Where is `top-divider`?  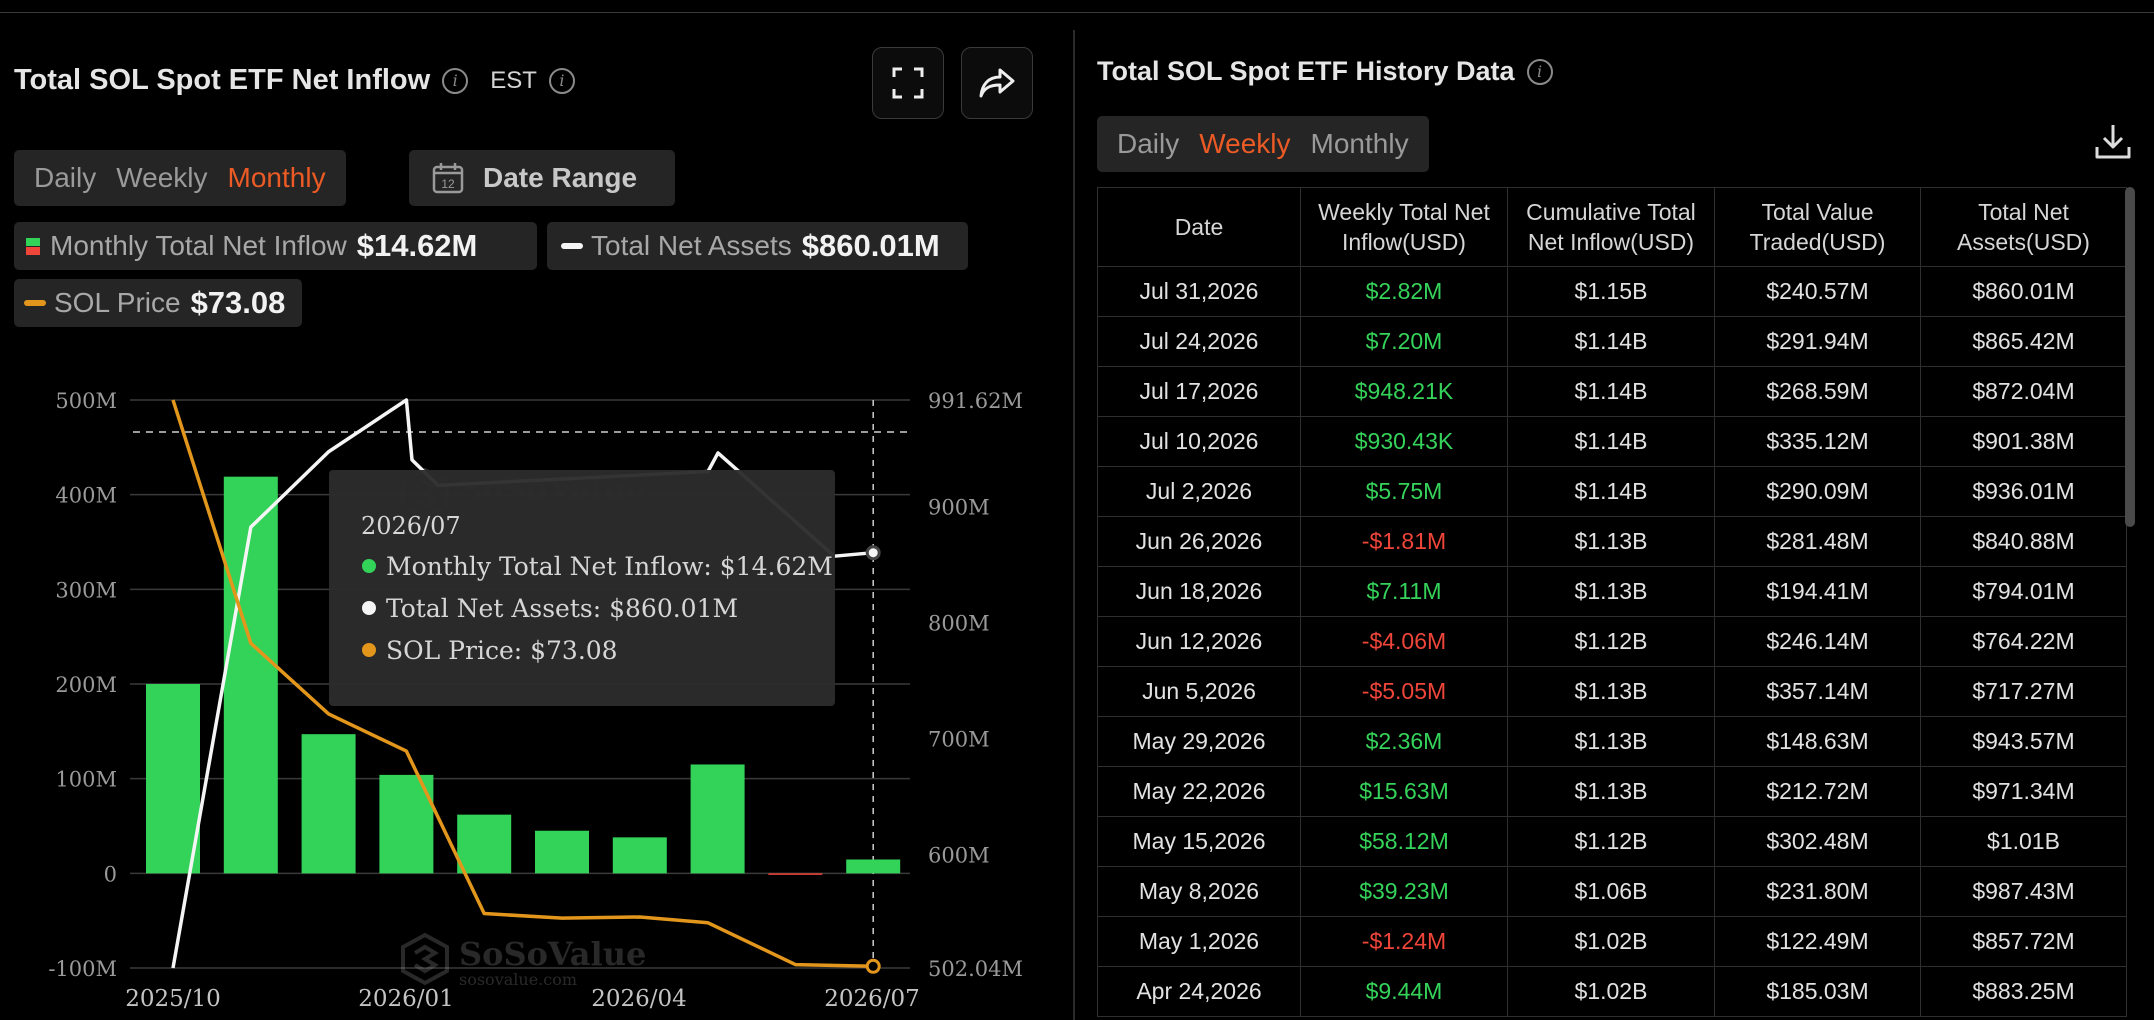 top-divider is located at coordinates (1077, 12).